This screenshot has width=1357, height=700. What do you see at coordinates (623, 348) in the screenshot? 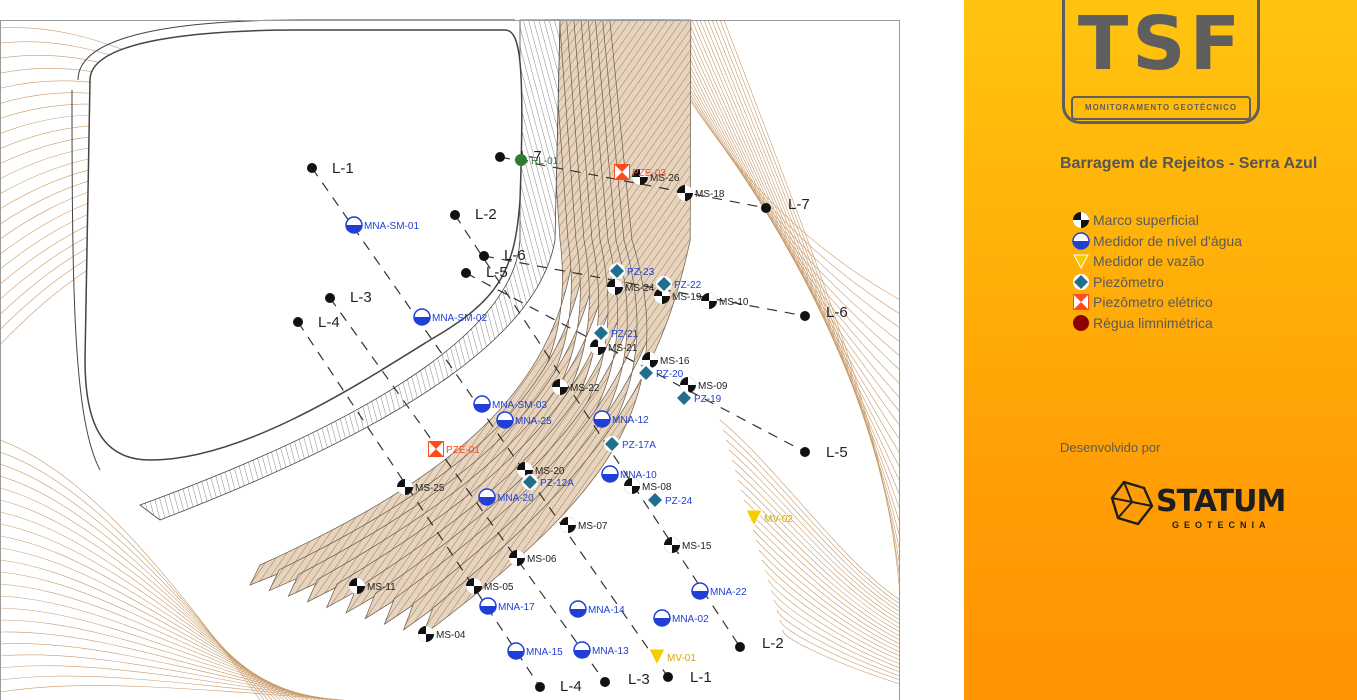
I see `instrument-label: MS-21` at bounding box center [623, 348].